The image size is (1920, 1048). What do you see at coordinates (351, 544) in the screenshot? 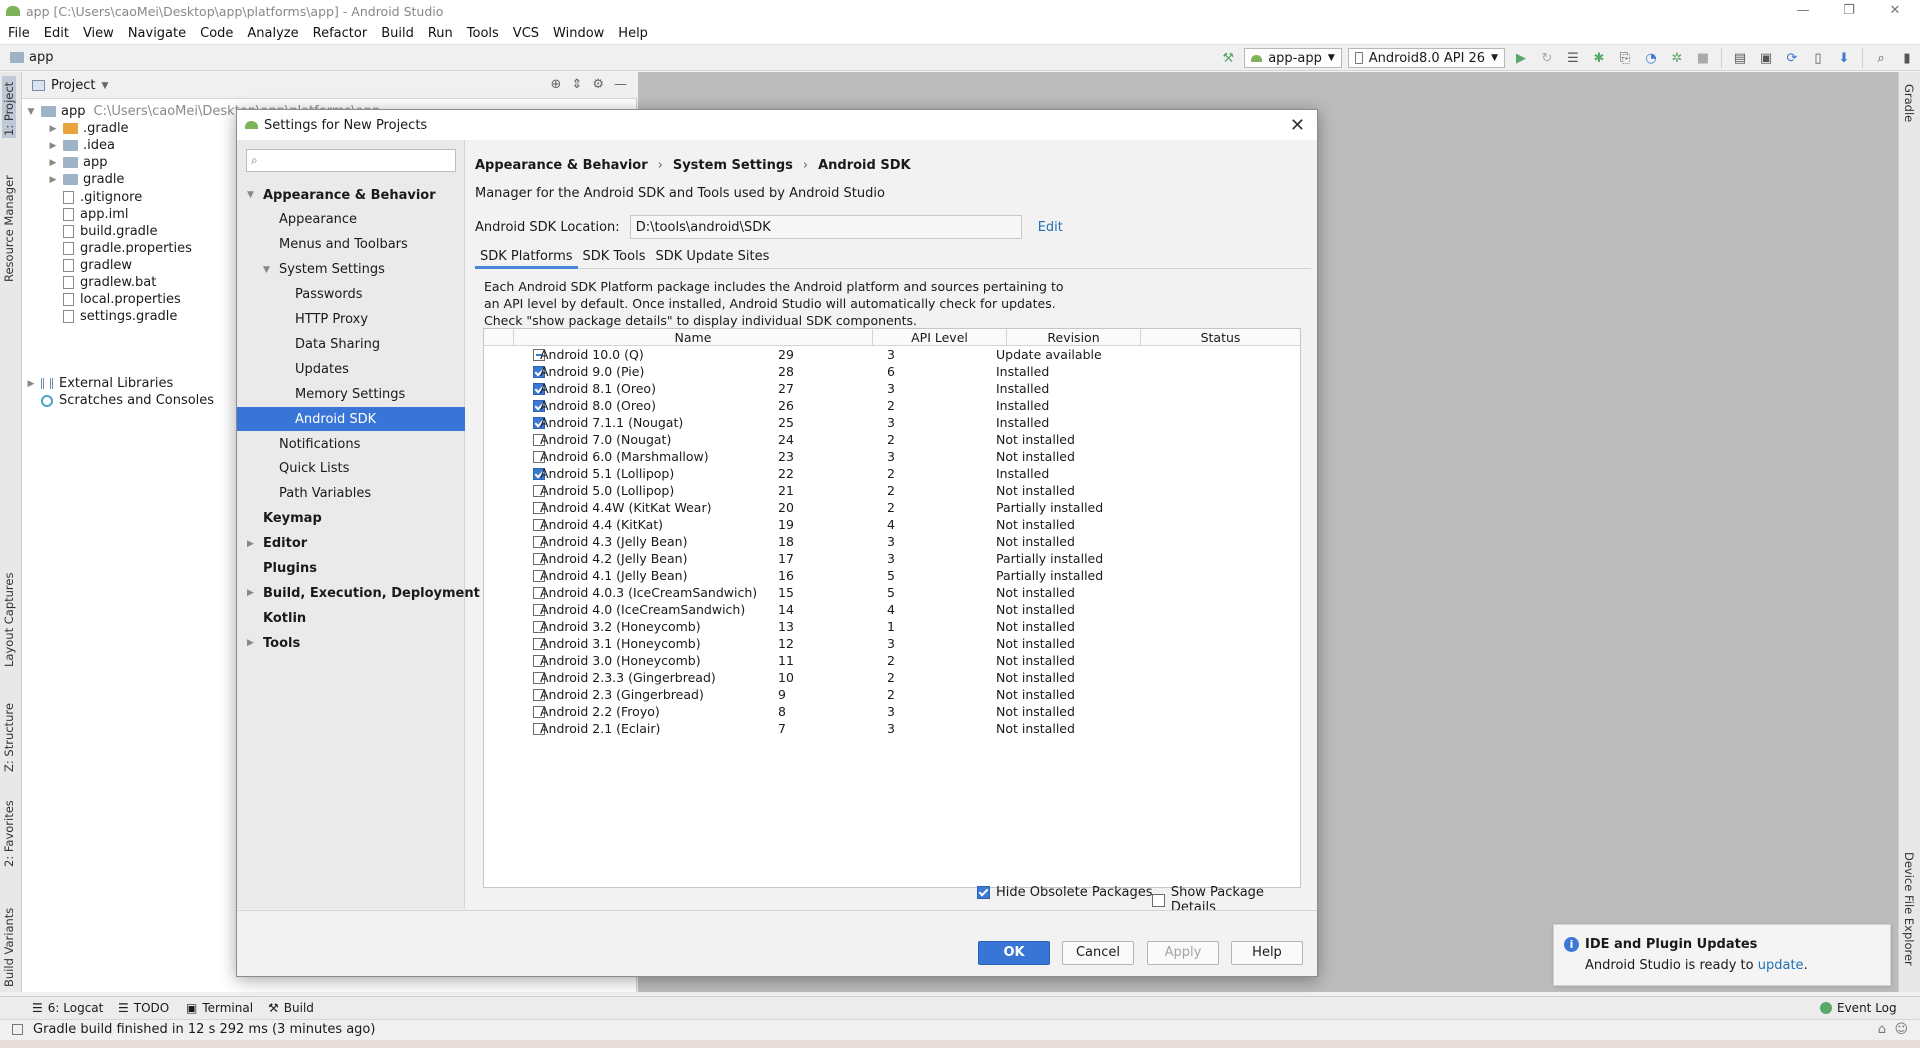
I see `settings-nav-item: ▶ Editor` at bounding box center [351, 544].